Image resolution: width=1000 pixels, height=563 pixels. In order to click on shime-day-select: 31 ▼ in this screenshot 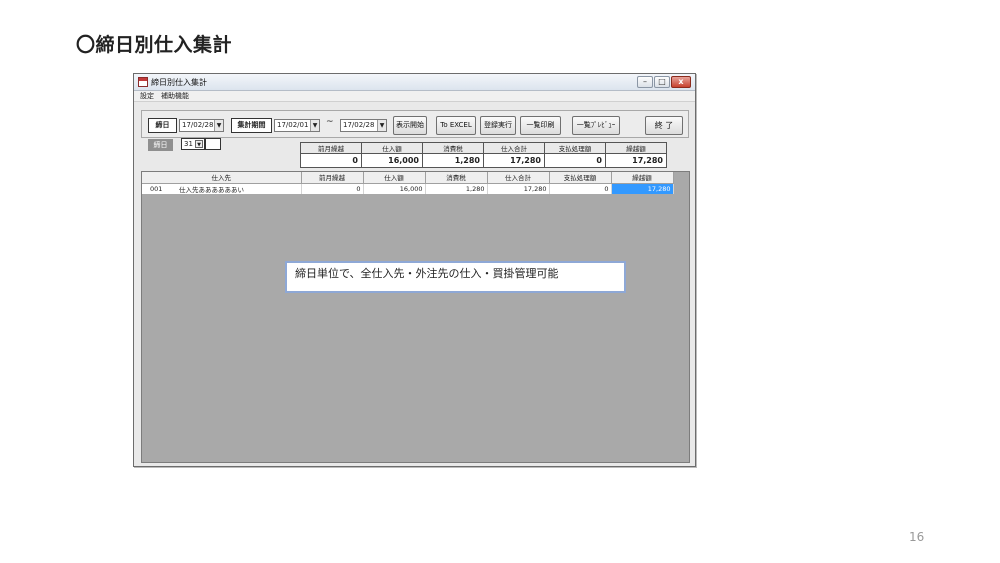, I will do `click(193, 144)`.